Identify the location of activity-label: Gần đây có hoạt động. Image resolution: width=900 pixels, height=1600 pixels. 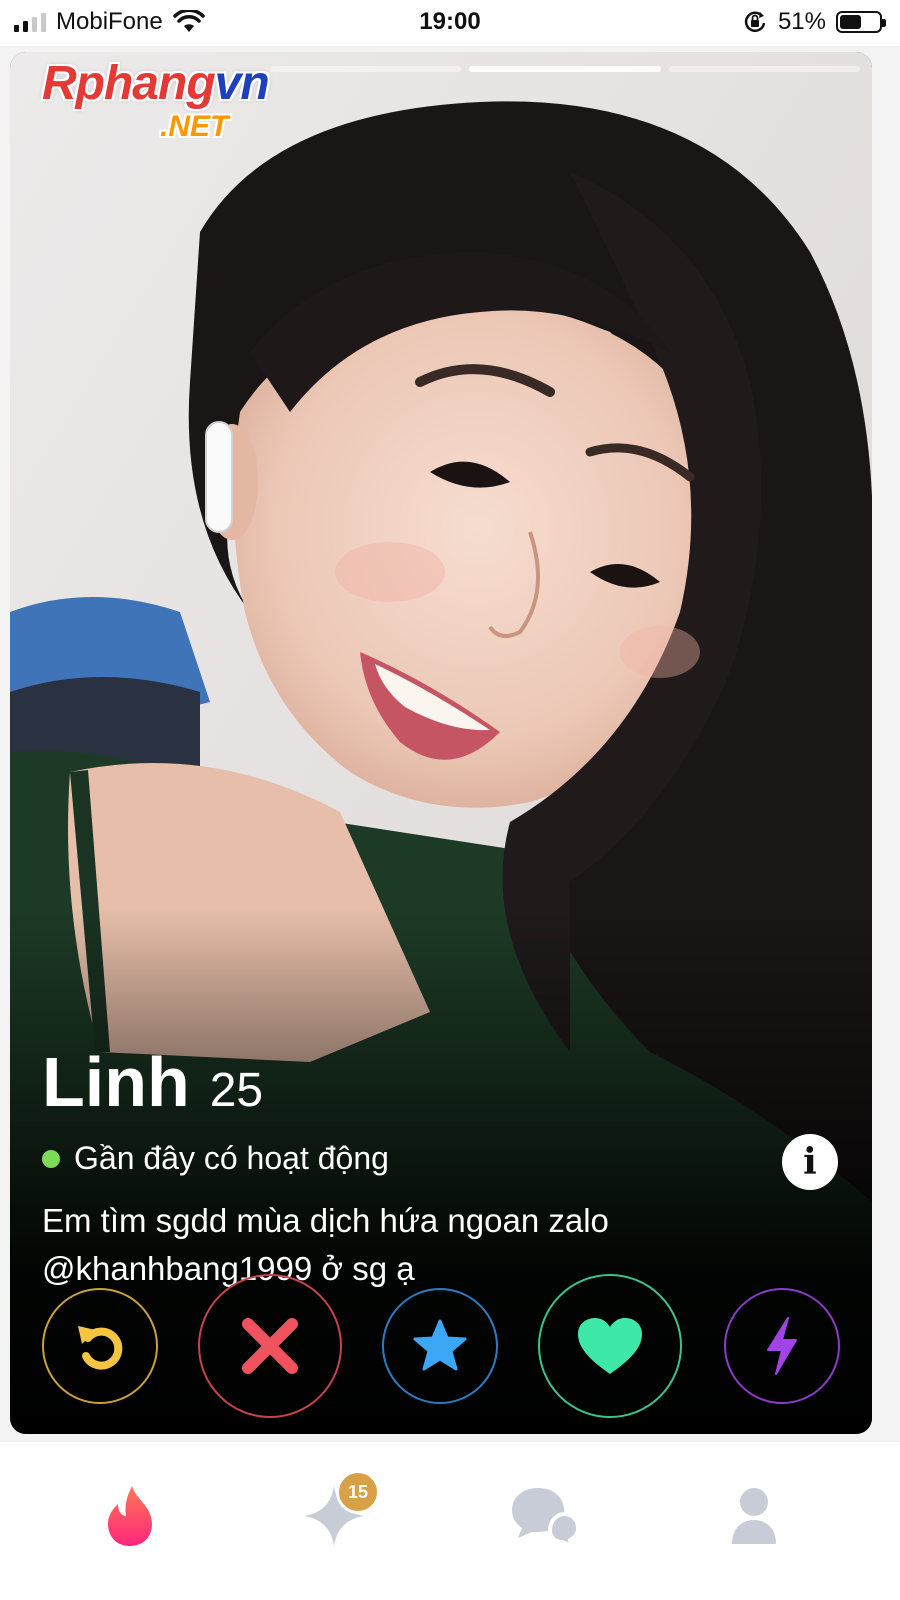
(231, 1158).